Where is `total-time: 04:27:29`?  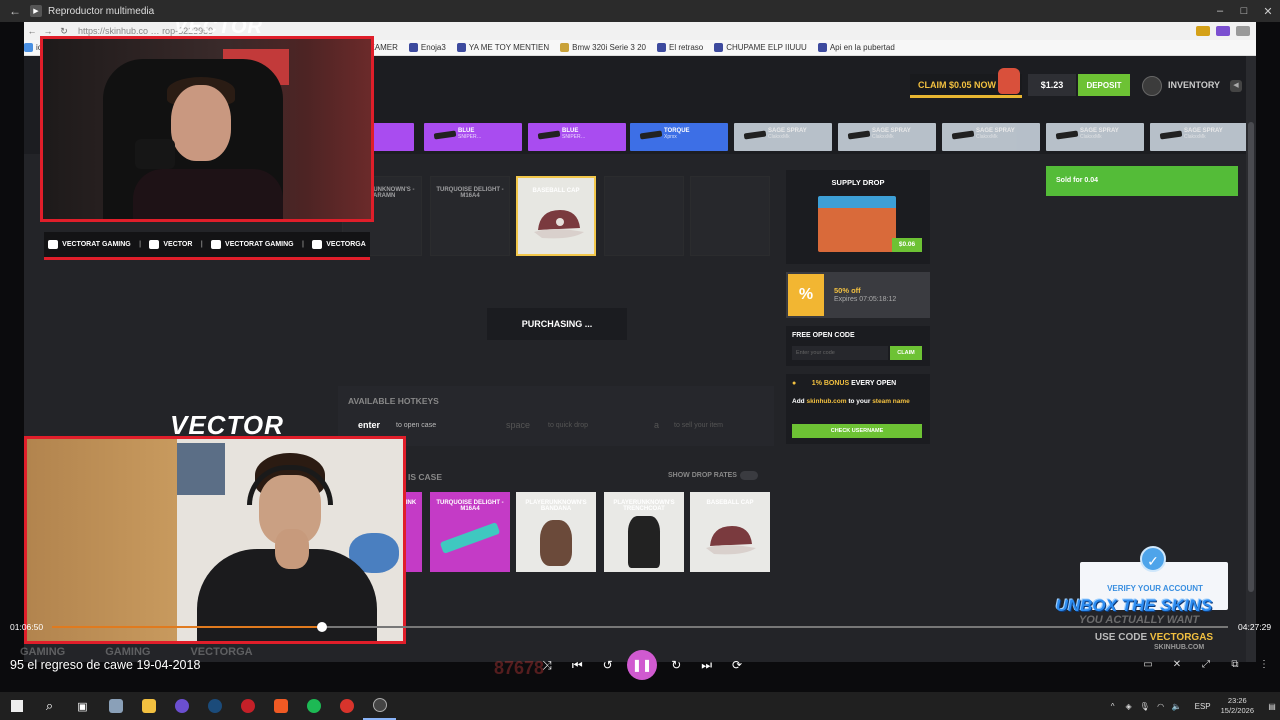
total-time: 04:27:29 is located at coordinates (1255, 627).